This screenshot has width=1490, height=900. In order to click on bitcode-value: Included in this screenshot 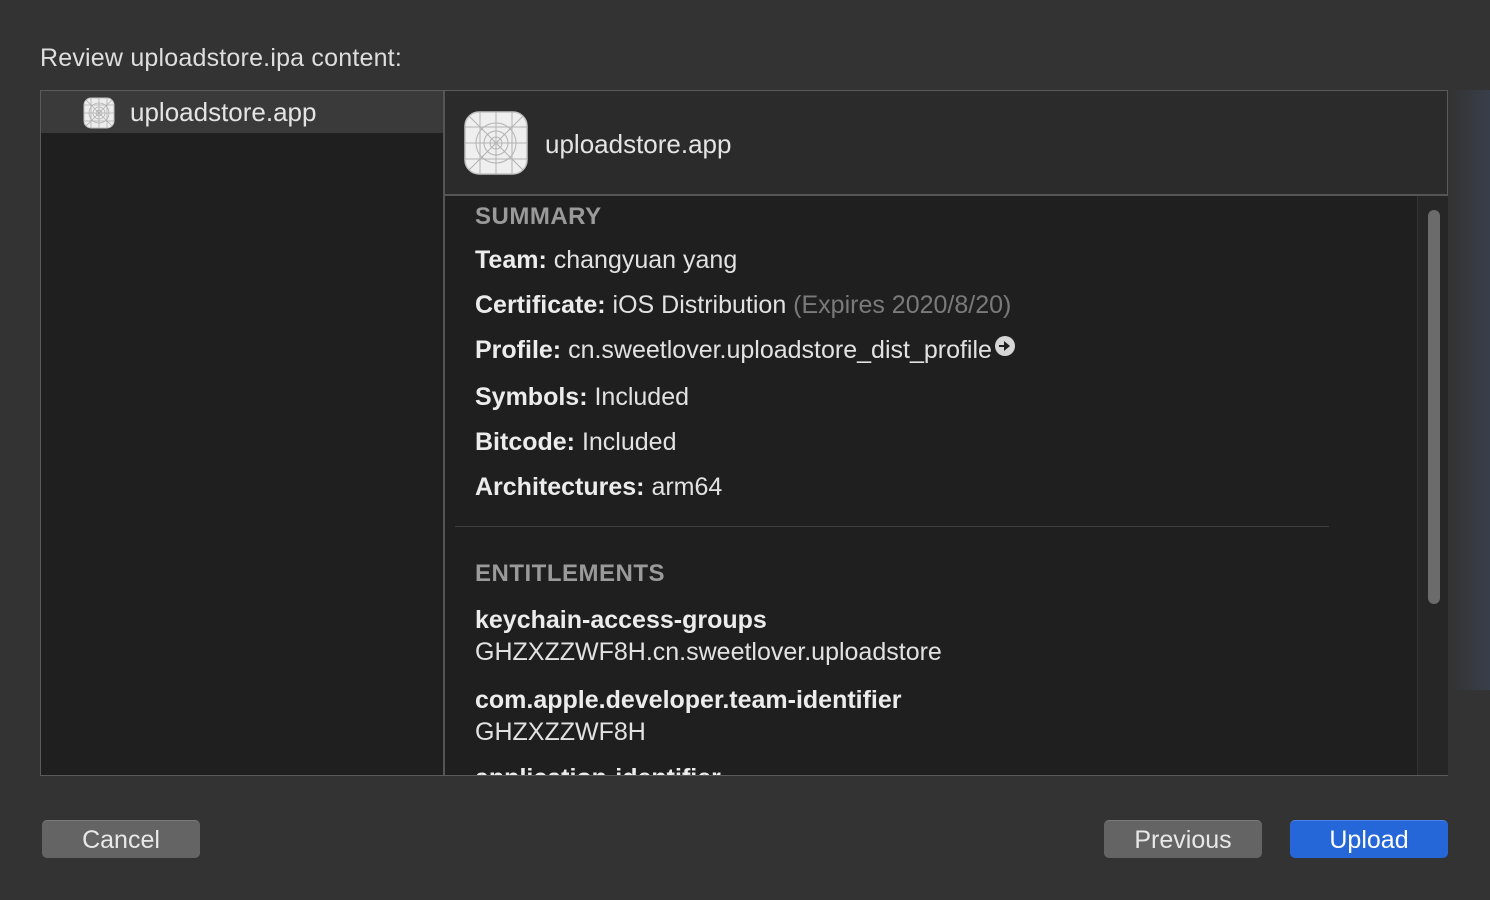, I will do `click(629, 442)`.